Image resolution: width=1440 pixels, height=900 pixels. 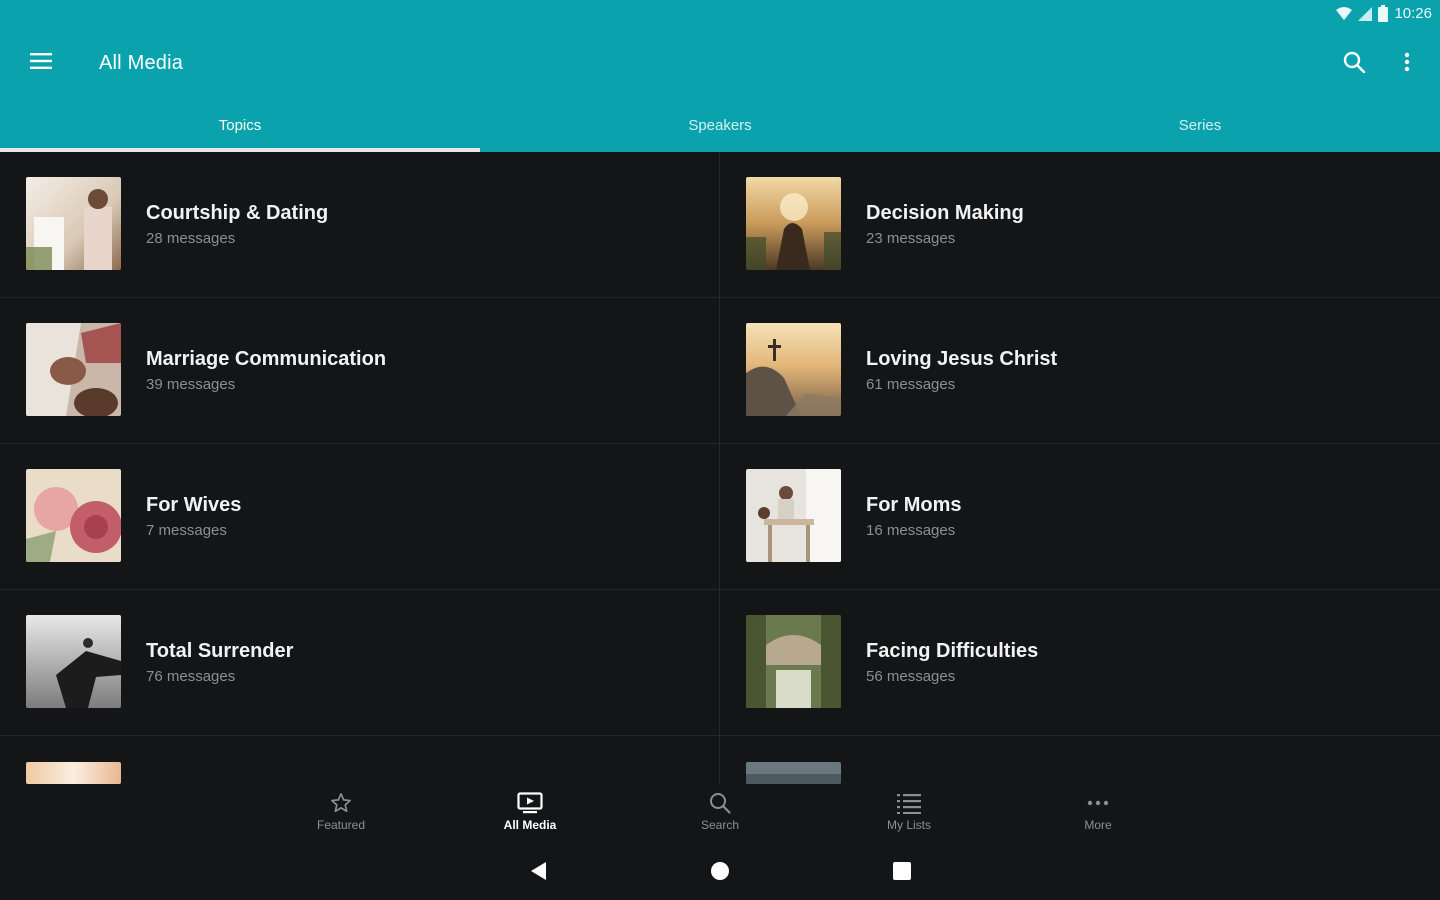 I want to click on tab-speakers: Speakers, so click(x=720, y=126).